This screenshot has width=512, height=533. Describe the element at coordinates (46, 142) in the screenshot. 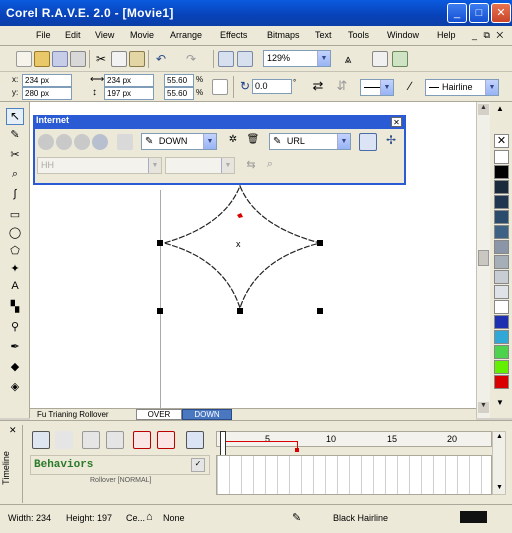

I see `back-icon` at that location.